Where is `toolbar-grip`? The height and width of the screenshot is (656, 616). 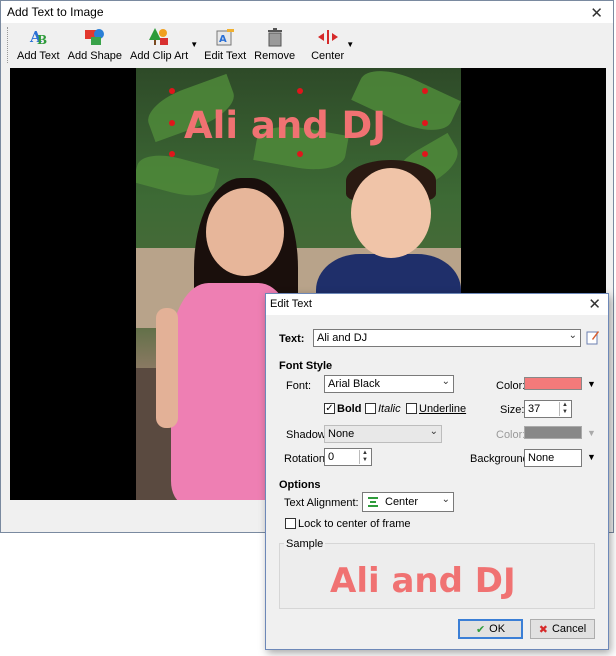 toolbar-grip is located at coordinates (8, 45).